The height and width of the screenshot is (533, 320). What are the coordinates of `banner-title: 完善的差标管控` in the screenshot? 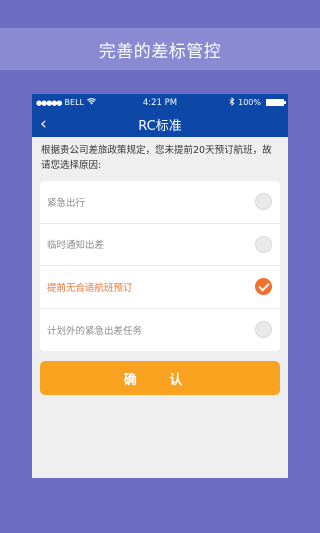 It's located at (160, 51).